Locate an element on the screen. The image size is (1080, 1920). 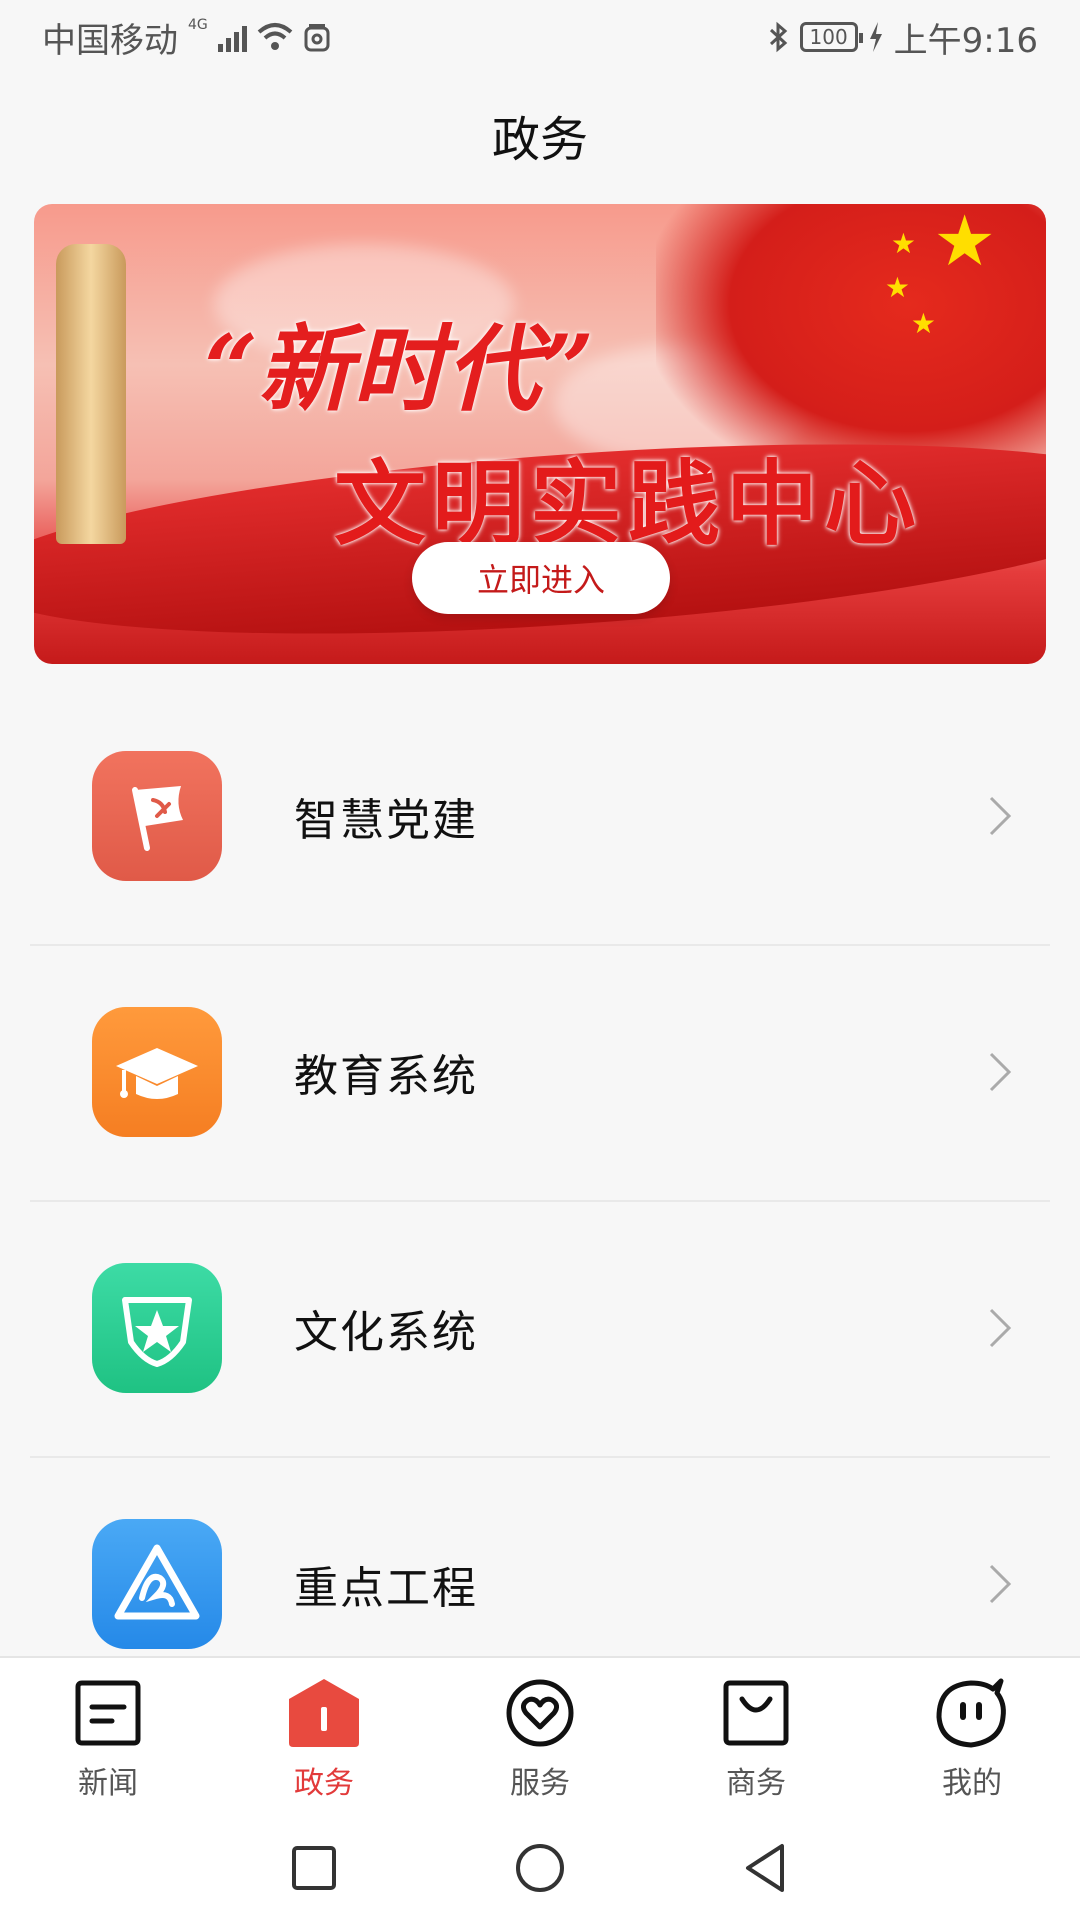
profile-face-icon is located at coordinates (972, 1713).